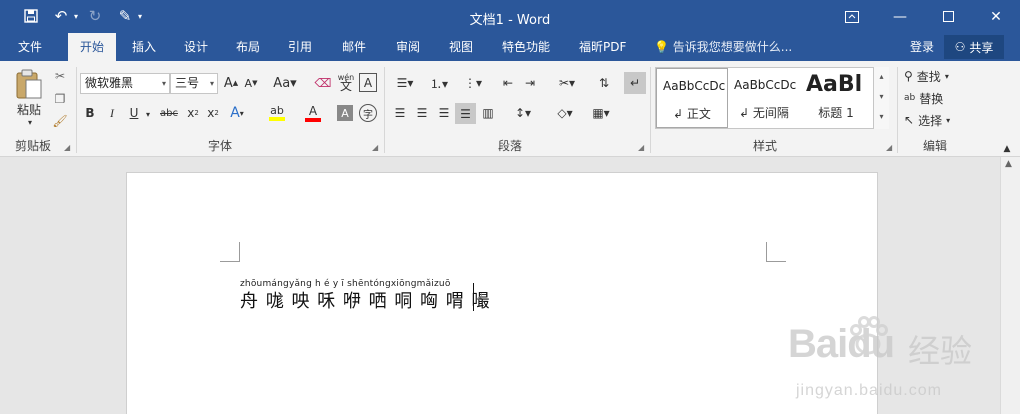  I want to click on select-button: ↖ 选择 ▾, so click(937, 120).